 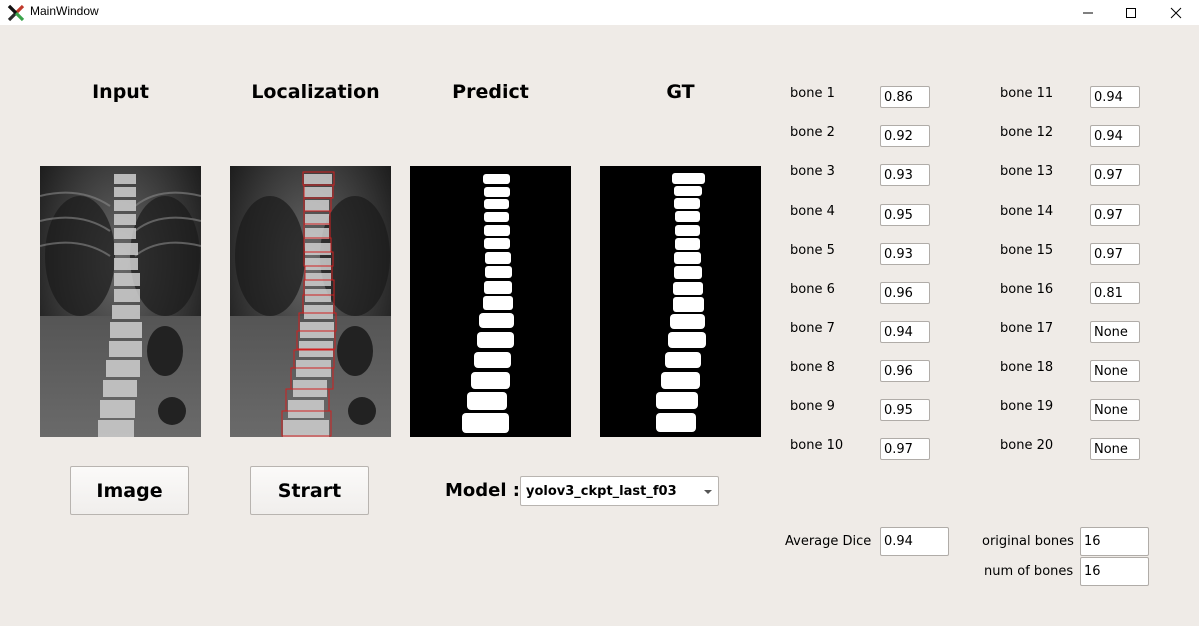 I want to click on bone-dice-field: 0.92, so click(x=905, y=136).